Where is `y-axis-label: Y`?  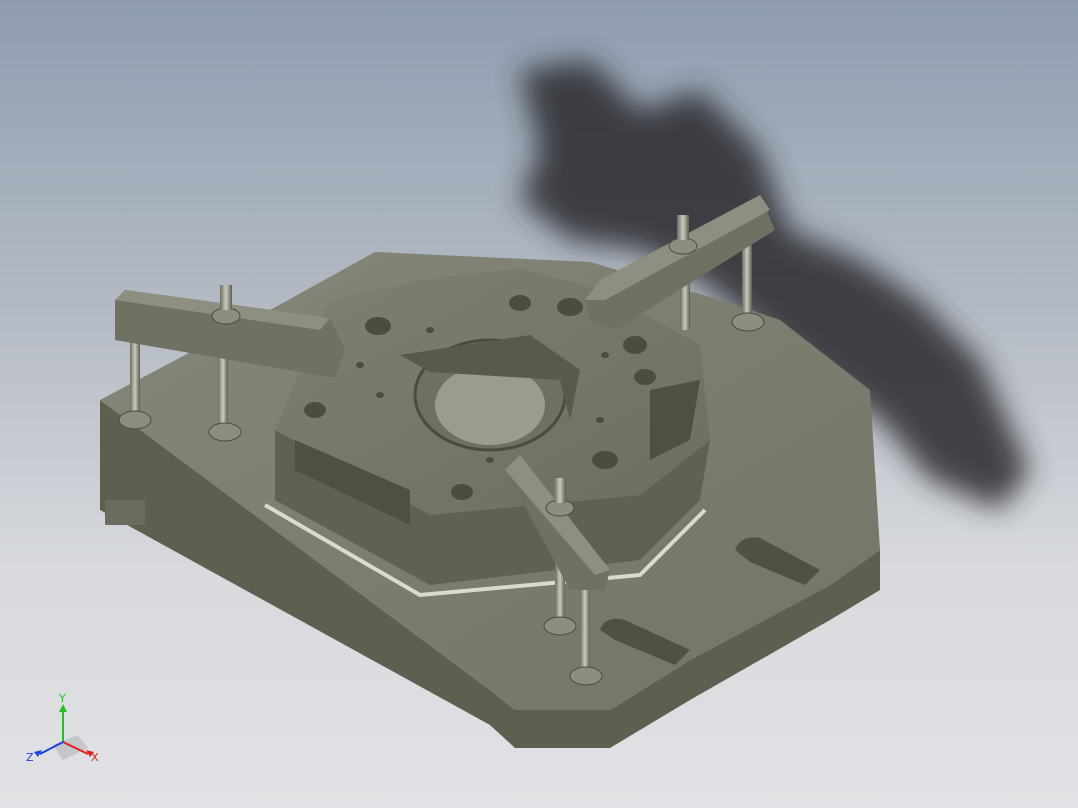
y-axis-label: Y is located at coordinates (62, 698).